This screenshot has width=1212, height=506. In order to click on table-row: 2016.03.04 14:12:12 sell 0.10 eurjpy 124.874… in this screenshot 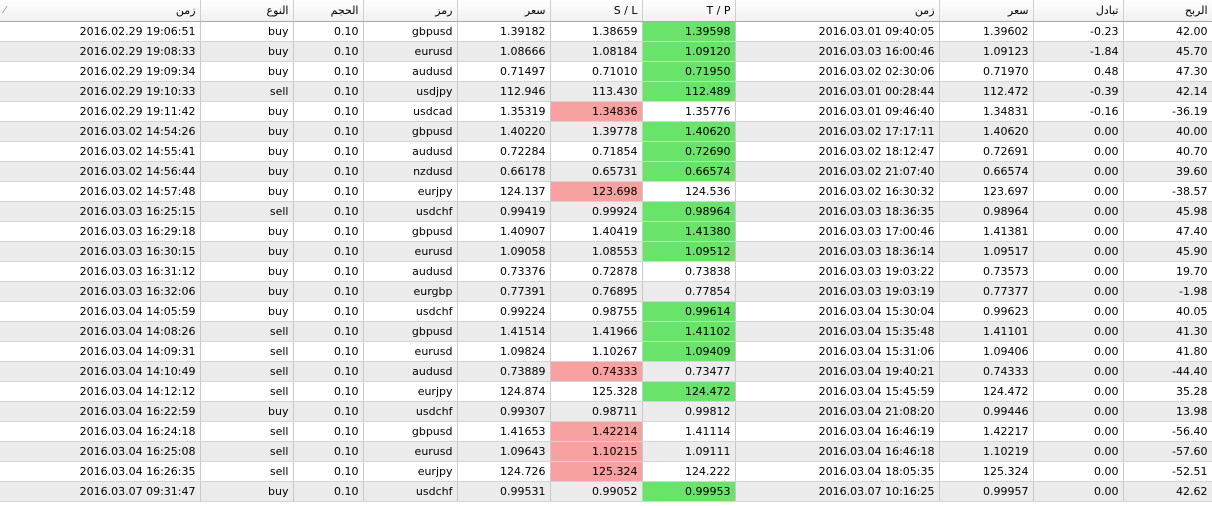, I will do `click(606, 391)`.